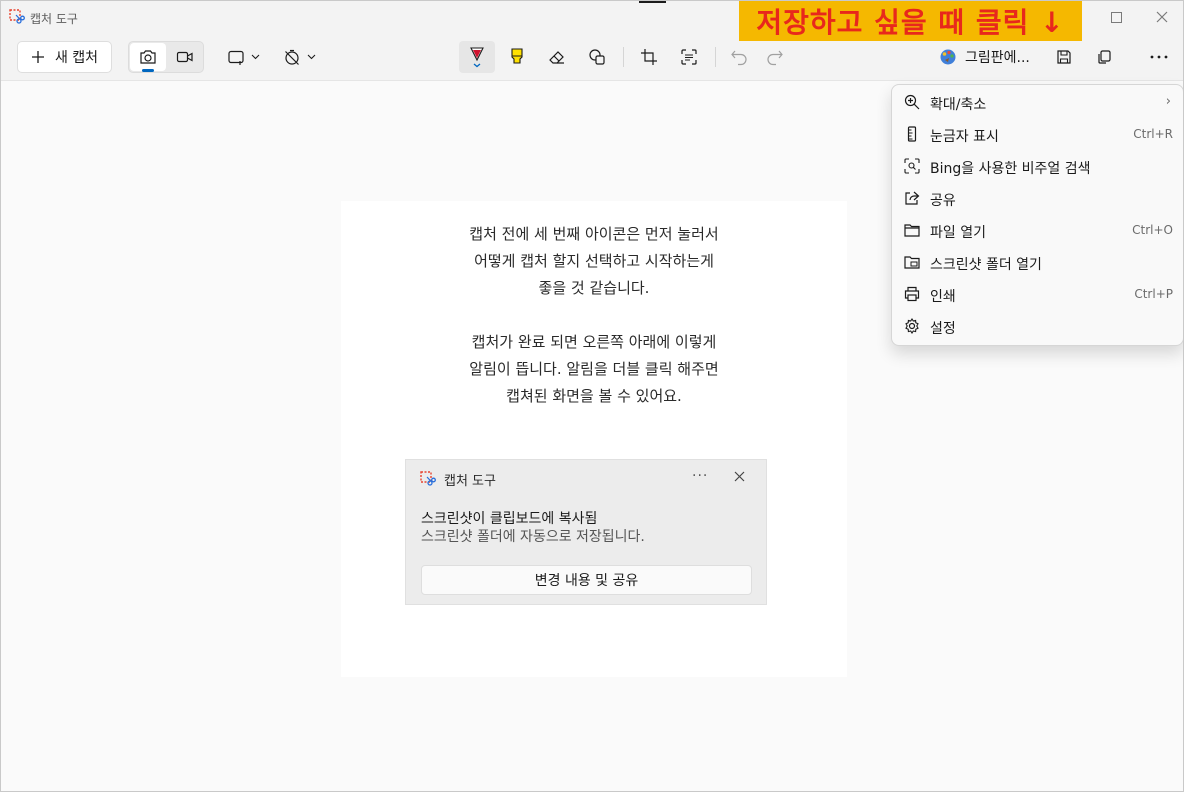 This screenshot has width=1184, height=792. I want to click on eraser-icon, so click(556, 57).